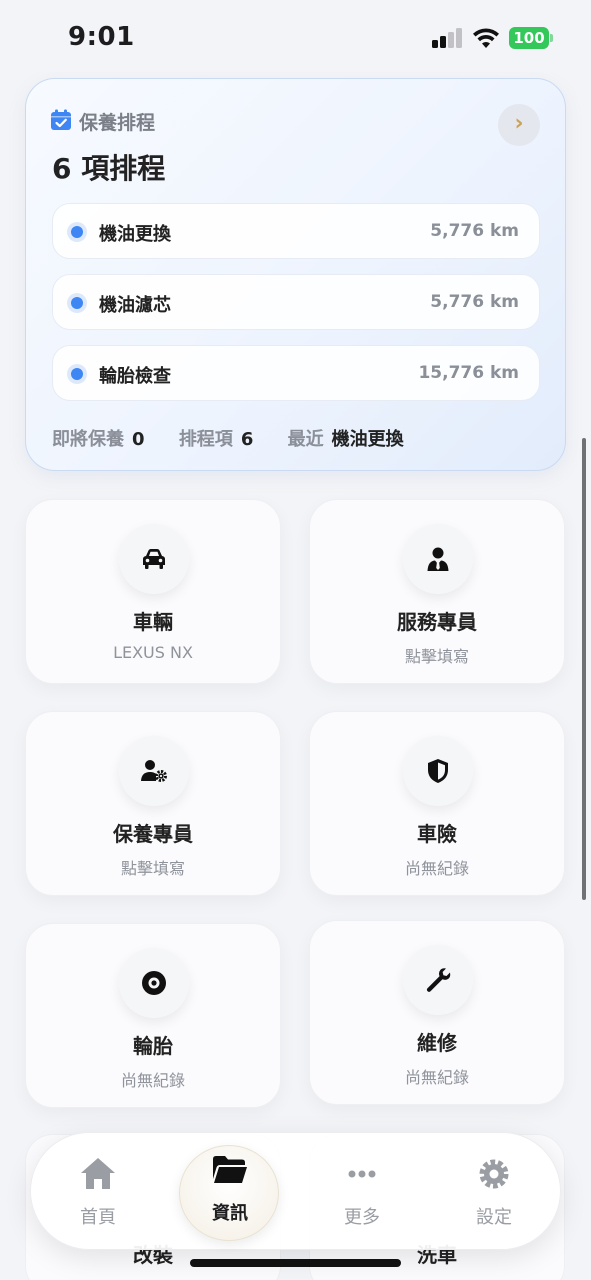 This screenshot has height=1280, width=591. What do you see at coordinates (101, 37) in the screenshot?
I see `status-time: 9:01` at bounding box center [101, 37].